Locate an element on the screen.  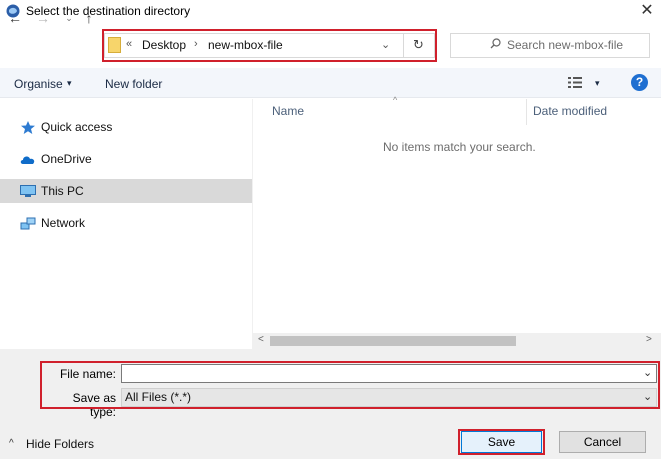
sort-indicator-icon: ^ is located at coordinates (395, 100).